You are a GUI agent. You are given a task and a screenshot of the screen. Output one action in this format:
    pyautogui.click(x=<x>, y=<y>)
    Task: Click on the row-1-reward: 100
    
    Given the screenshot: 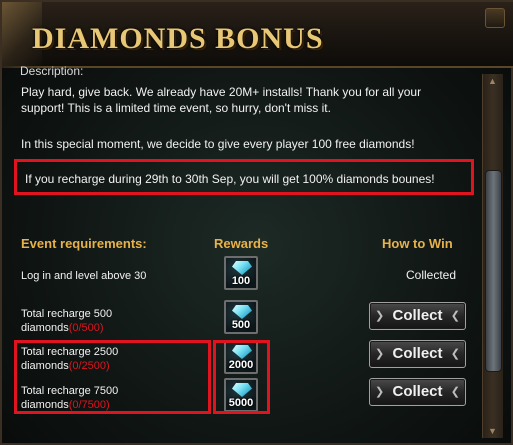 What is the action you would take?
    pyautogui.click(x=241, y=273)
    